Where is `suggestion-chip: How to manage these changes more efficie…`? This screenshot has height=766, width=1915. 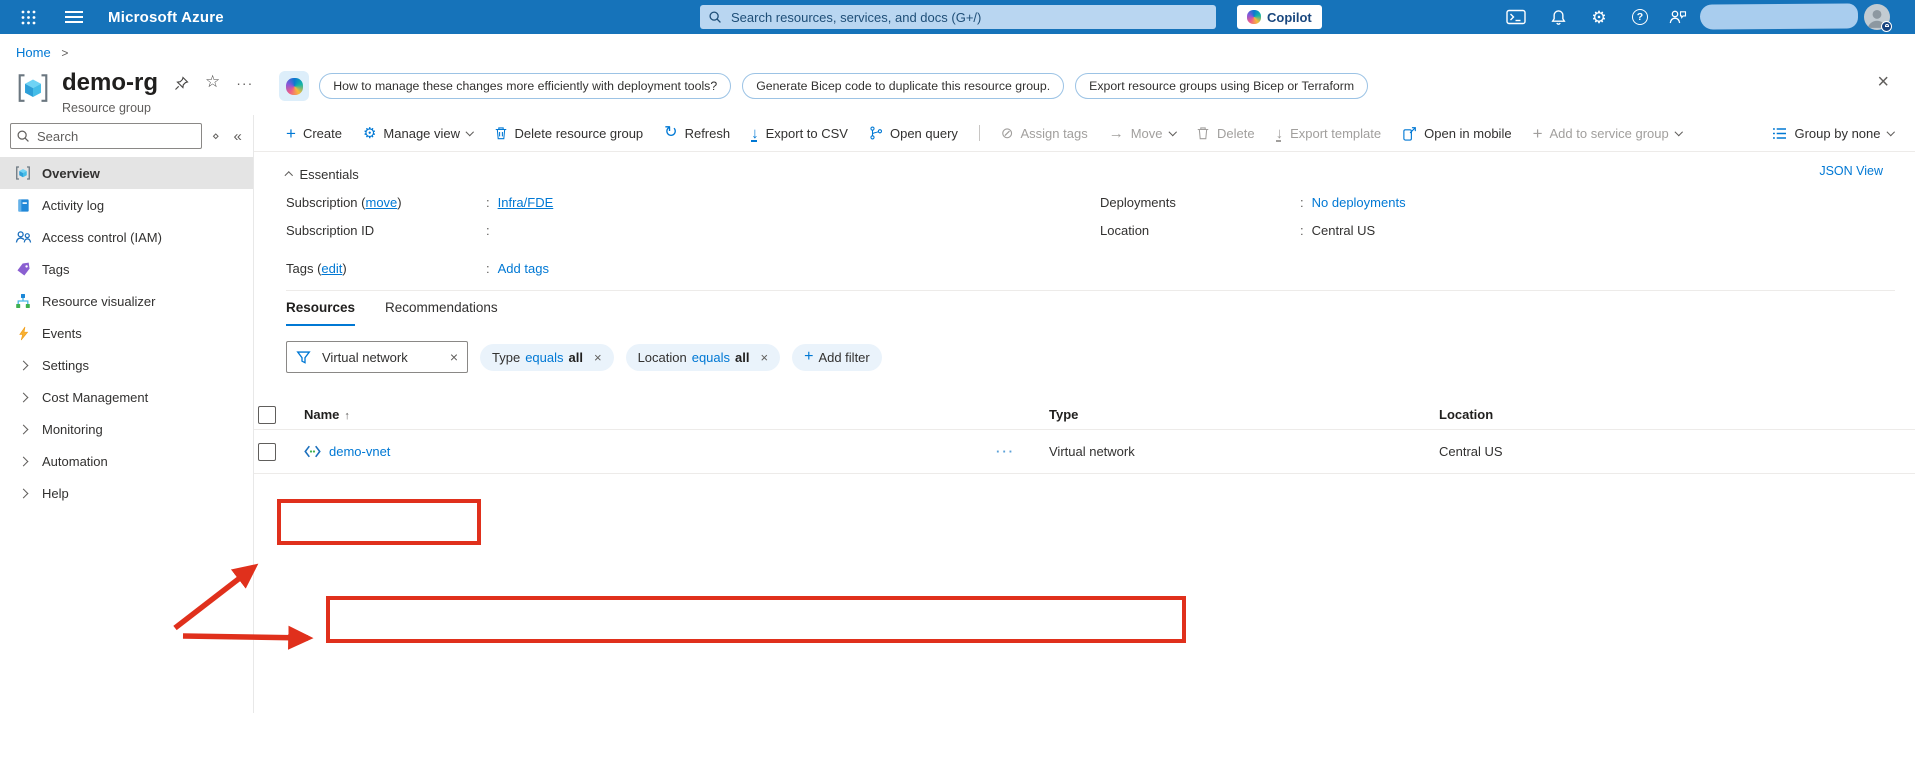
suggestion-chip: How to manage these changes more efficie… is located at coordinates (525, 86).